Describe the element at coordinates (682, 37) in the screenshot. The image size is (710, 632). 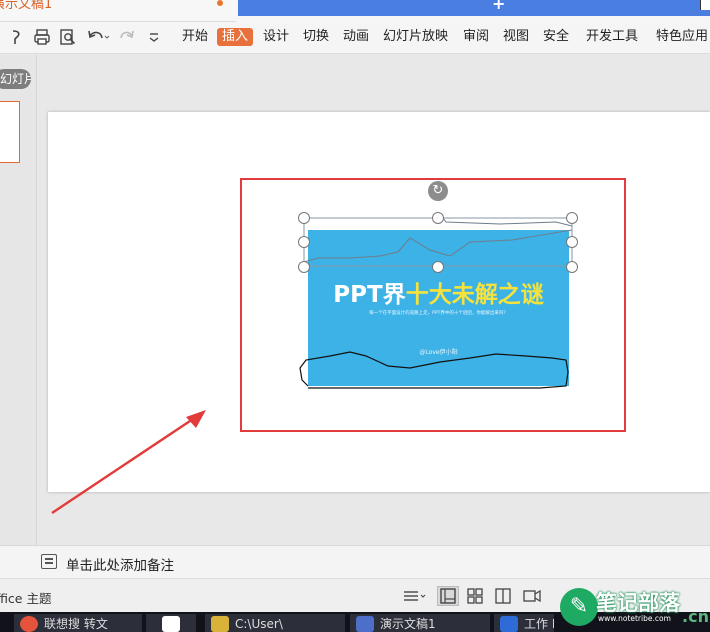
I see `menu-special-apps: 特色应用` at that location.